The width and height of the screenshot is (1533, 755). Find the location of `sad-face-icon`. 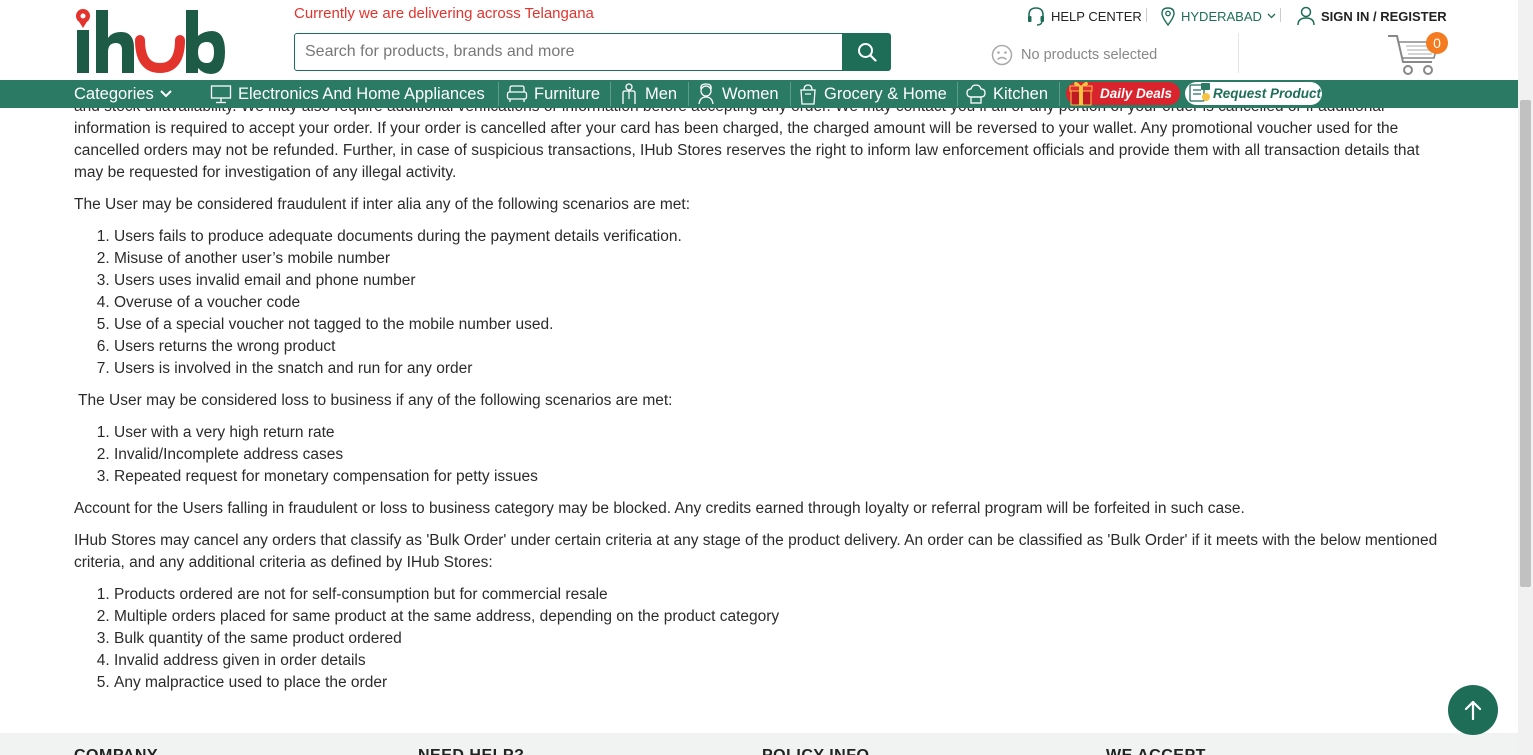

sad-face-icon is located at coordinates (1002, 55).